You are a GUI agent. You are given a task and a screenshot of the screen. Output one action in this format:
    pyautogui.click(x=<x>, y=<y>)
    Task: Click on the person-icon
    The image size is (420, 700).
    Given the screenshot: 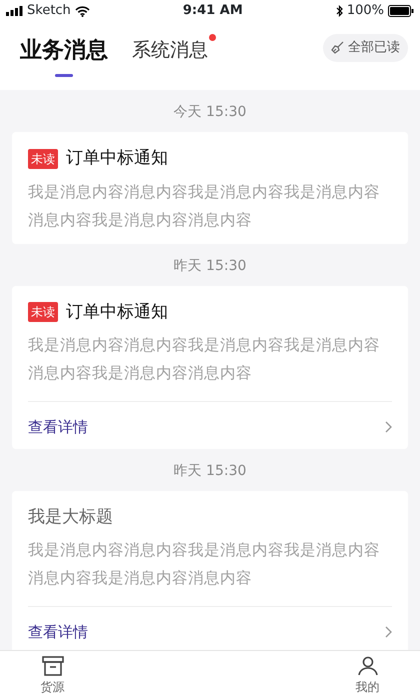 What is the action you would take?
    pyautogui.click(x=367, y=666)
    